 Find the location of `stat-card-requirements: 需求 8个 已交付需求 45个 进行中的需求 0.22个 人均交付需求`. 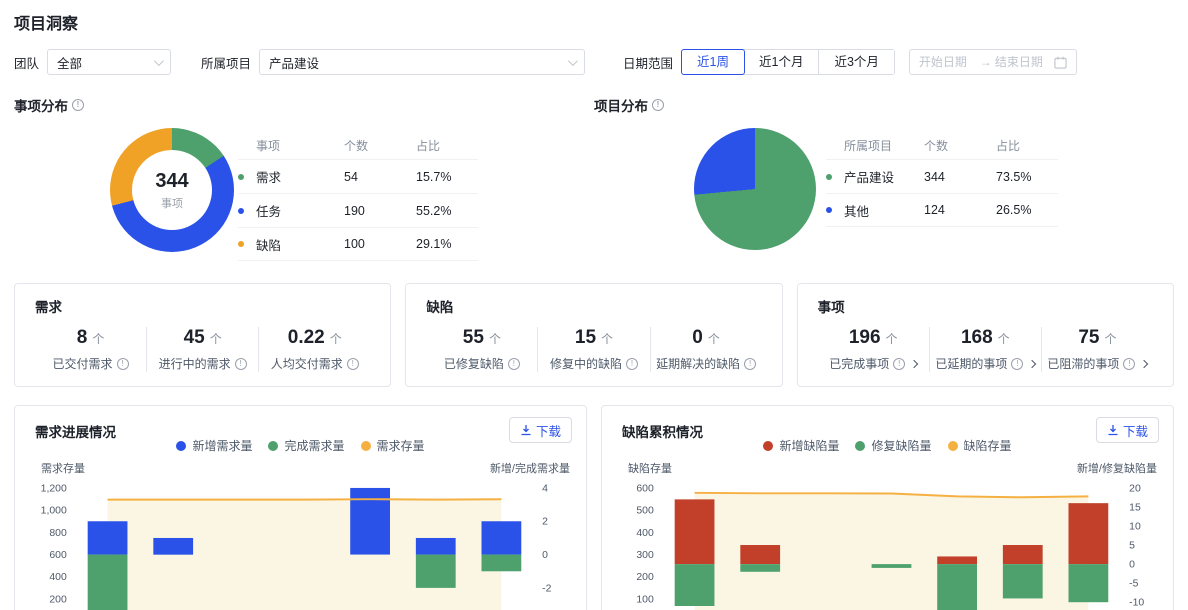

stat-card-requirements: 需求 8个 已交付需求 45个 进行中的需求 0.22个 人均交付需求 is located at coordinates (203, 335).